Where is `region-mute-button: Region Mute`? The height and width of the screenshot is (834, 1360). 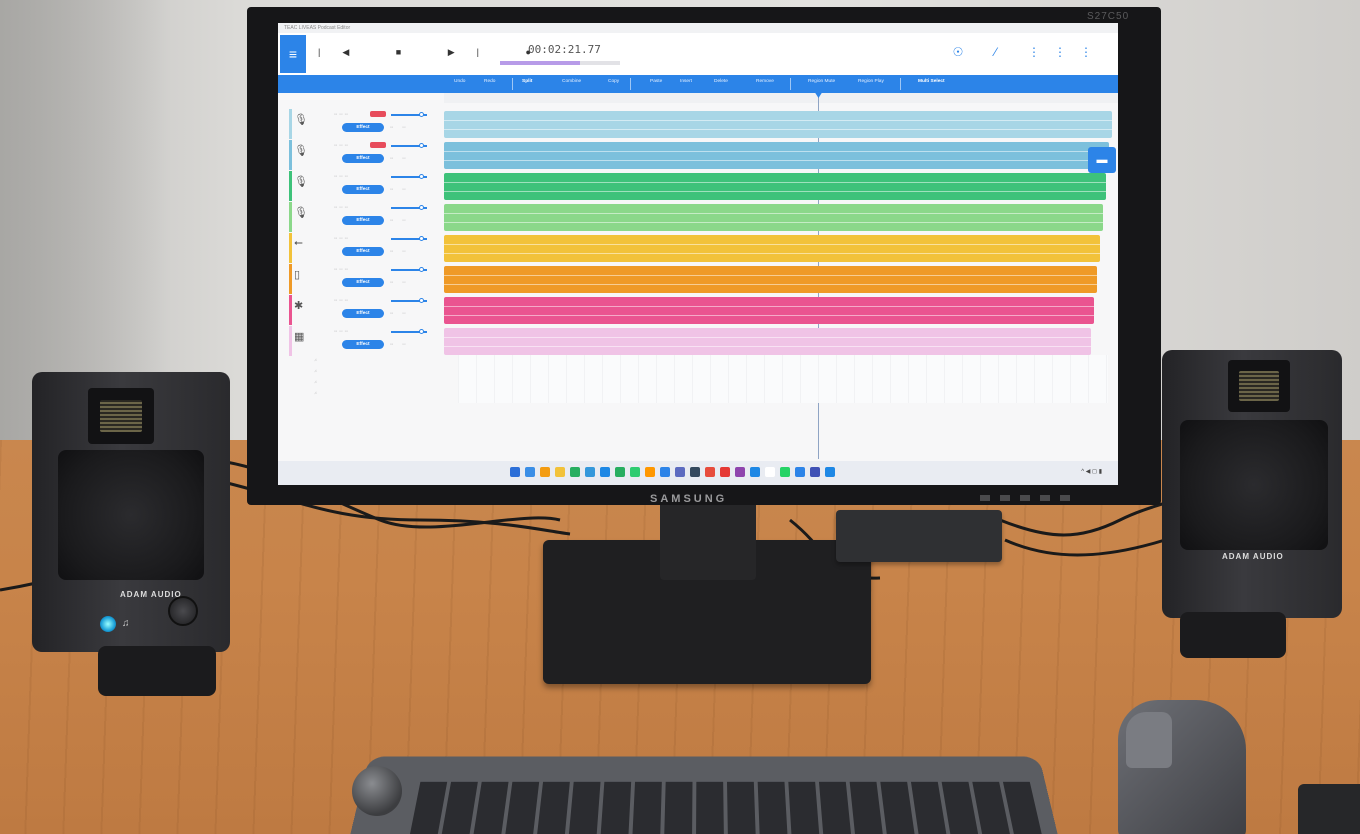 region-mute-button: Region Mute is located at coordinates (821, 81).